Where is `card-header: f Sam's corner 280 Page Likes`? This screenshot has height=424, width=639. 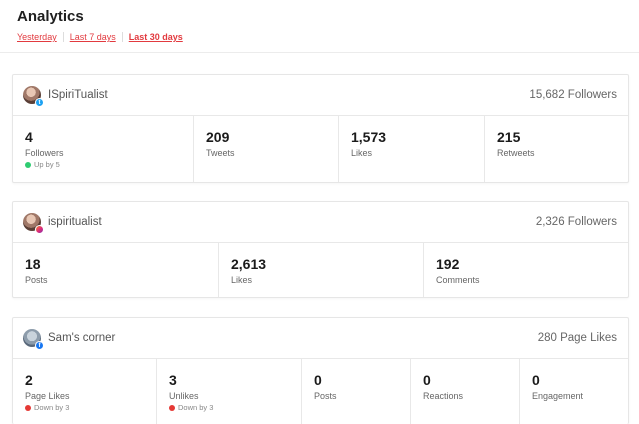
card-header: f Sam's corner 280 Page Likes is located at coordinates (320, 338).